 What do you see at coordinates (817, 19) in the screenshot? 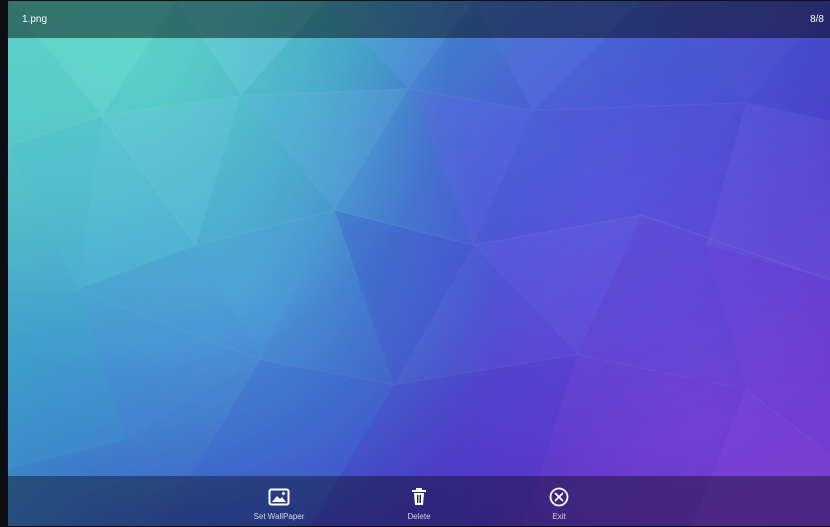
I see `image-counter: 8/8` at bounding box center [817, 19].